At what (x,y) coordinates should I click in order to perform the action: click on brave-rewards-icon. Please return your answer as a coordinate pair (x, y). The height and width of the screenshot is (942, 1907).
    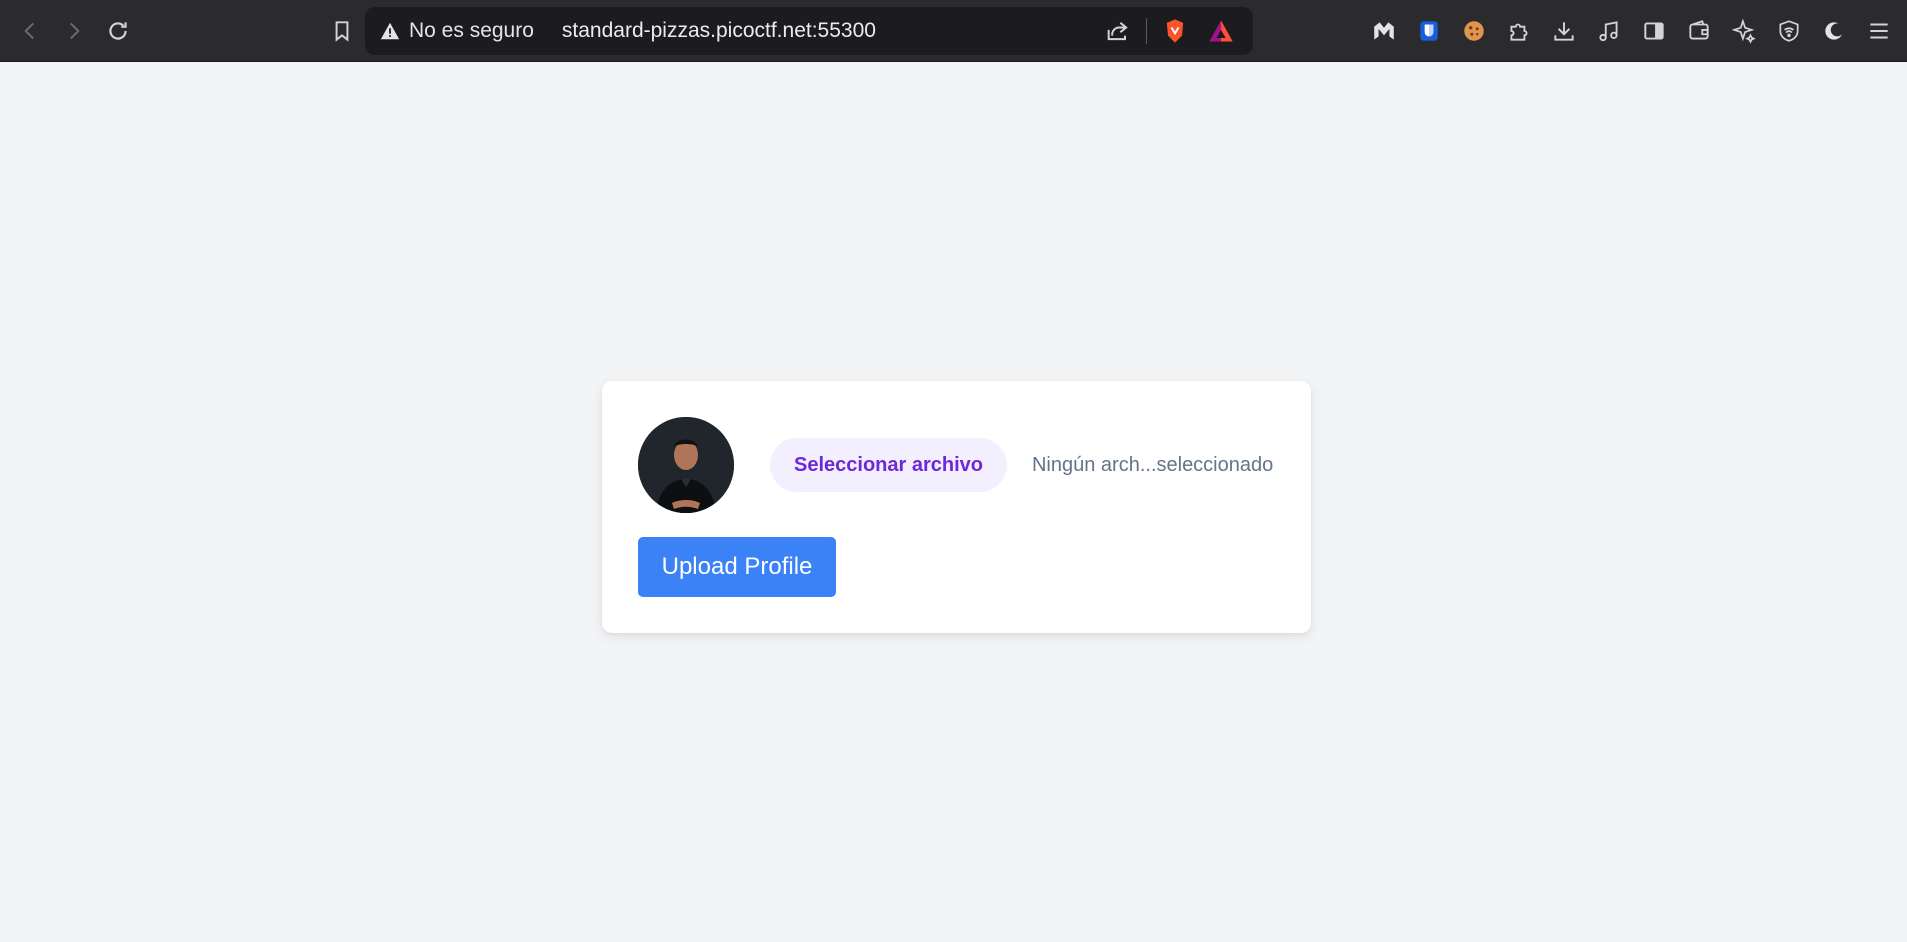
    Looking at the image, I should click on (1221, 31).